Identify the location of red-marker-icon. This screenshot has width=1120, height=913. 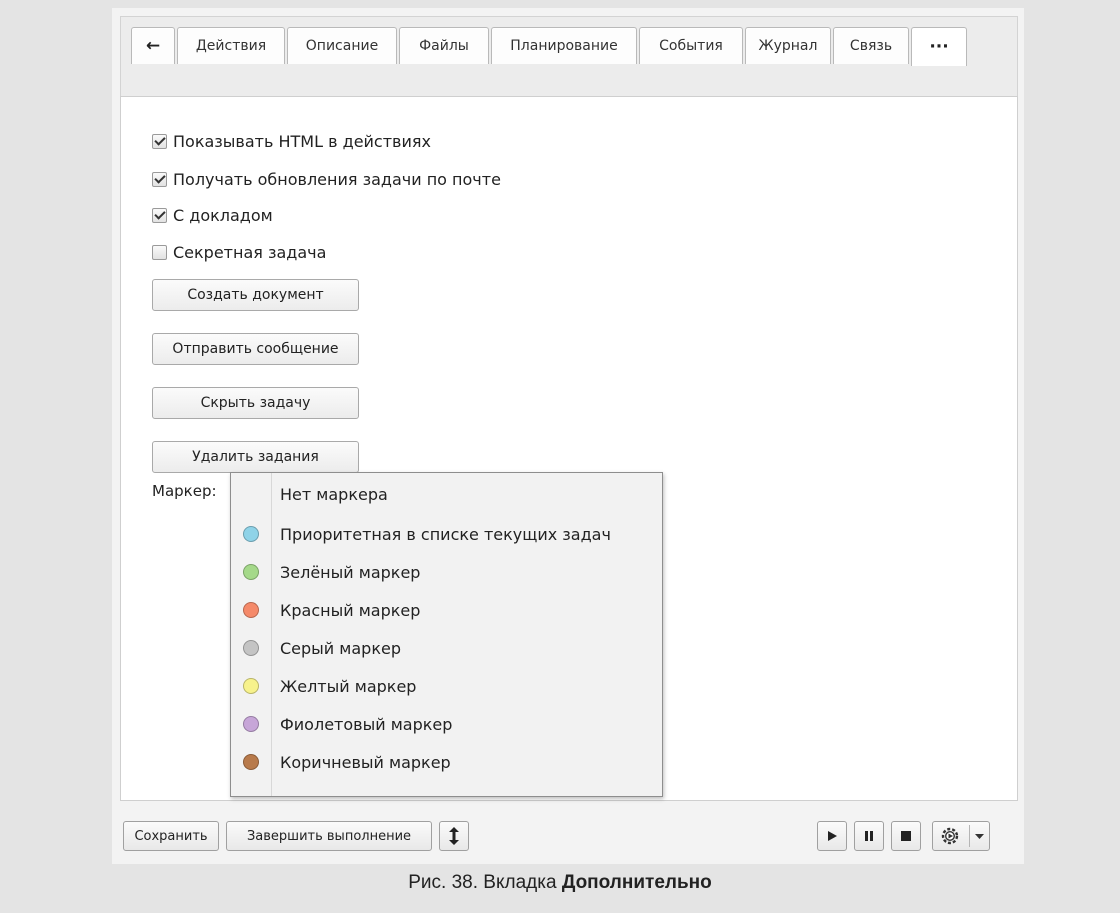
(251, 610).